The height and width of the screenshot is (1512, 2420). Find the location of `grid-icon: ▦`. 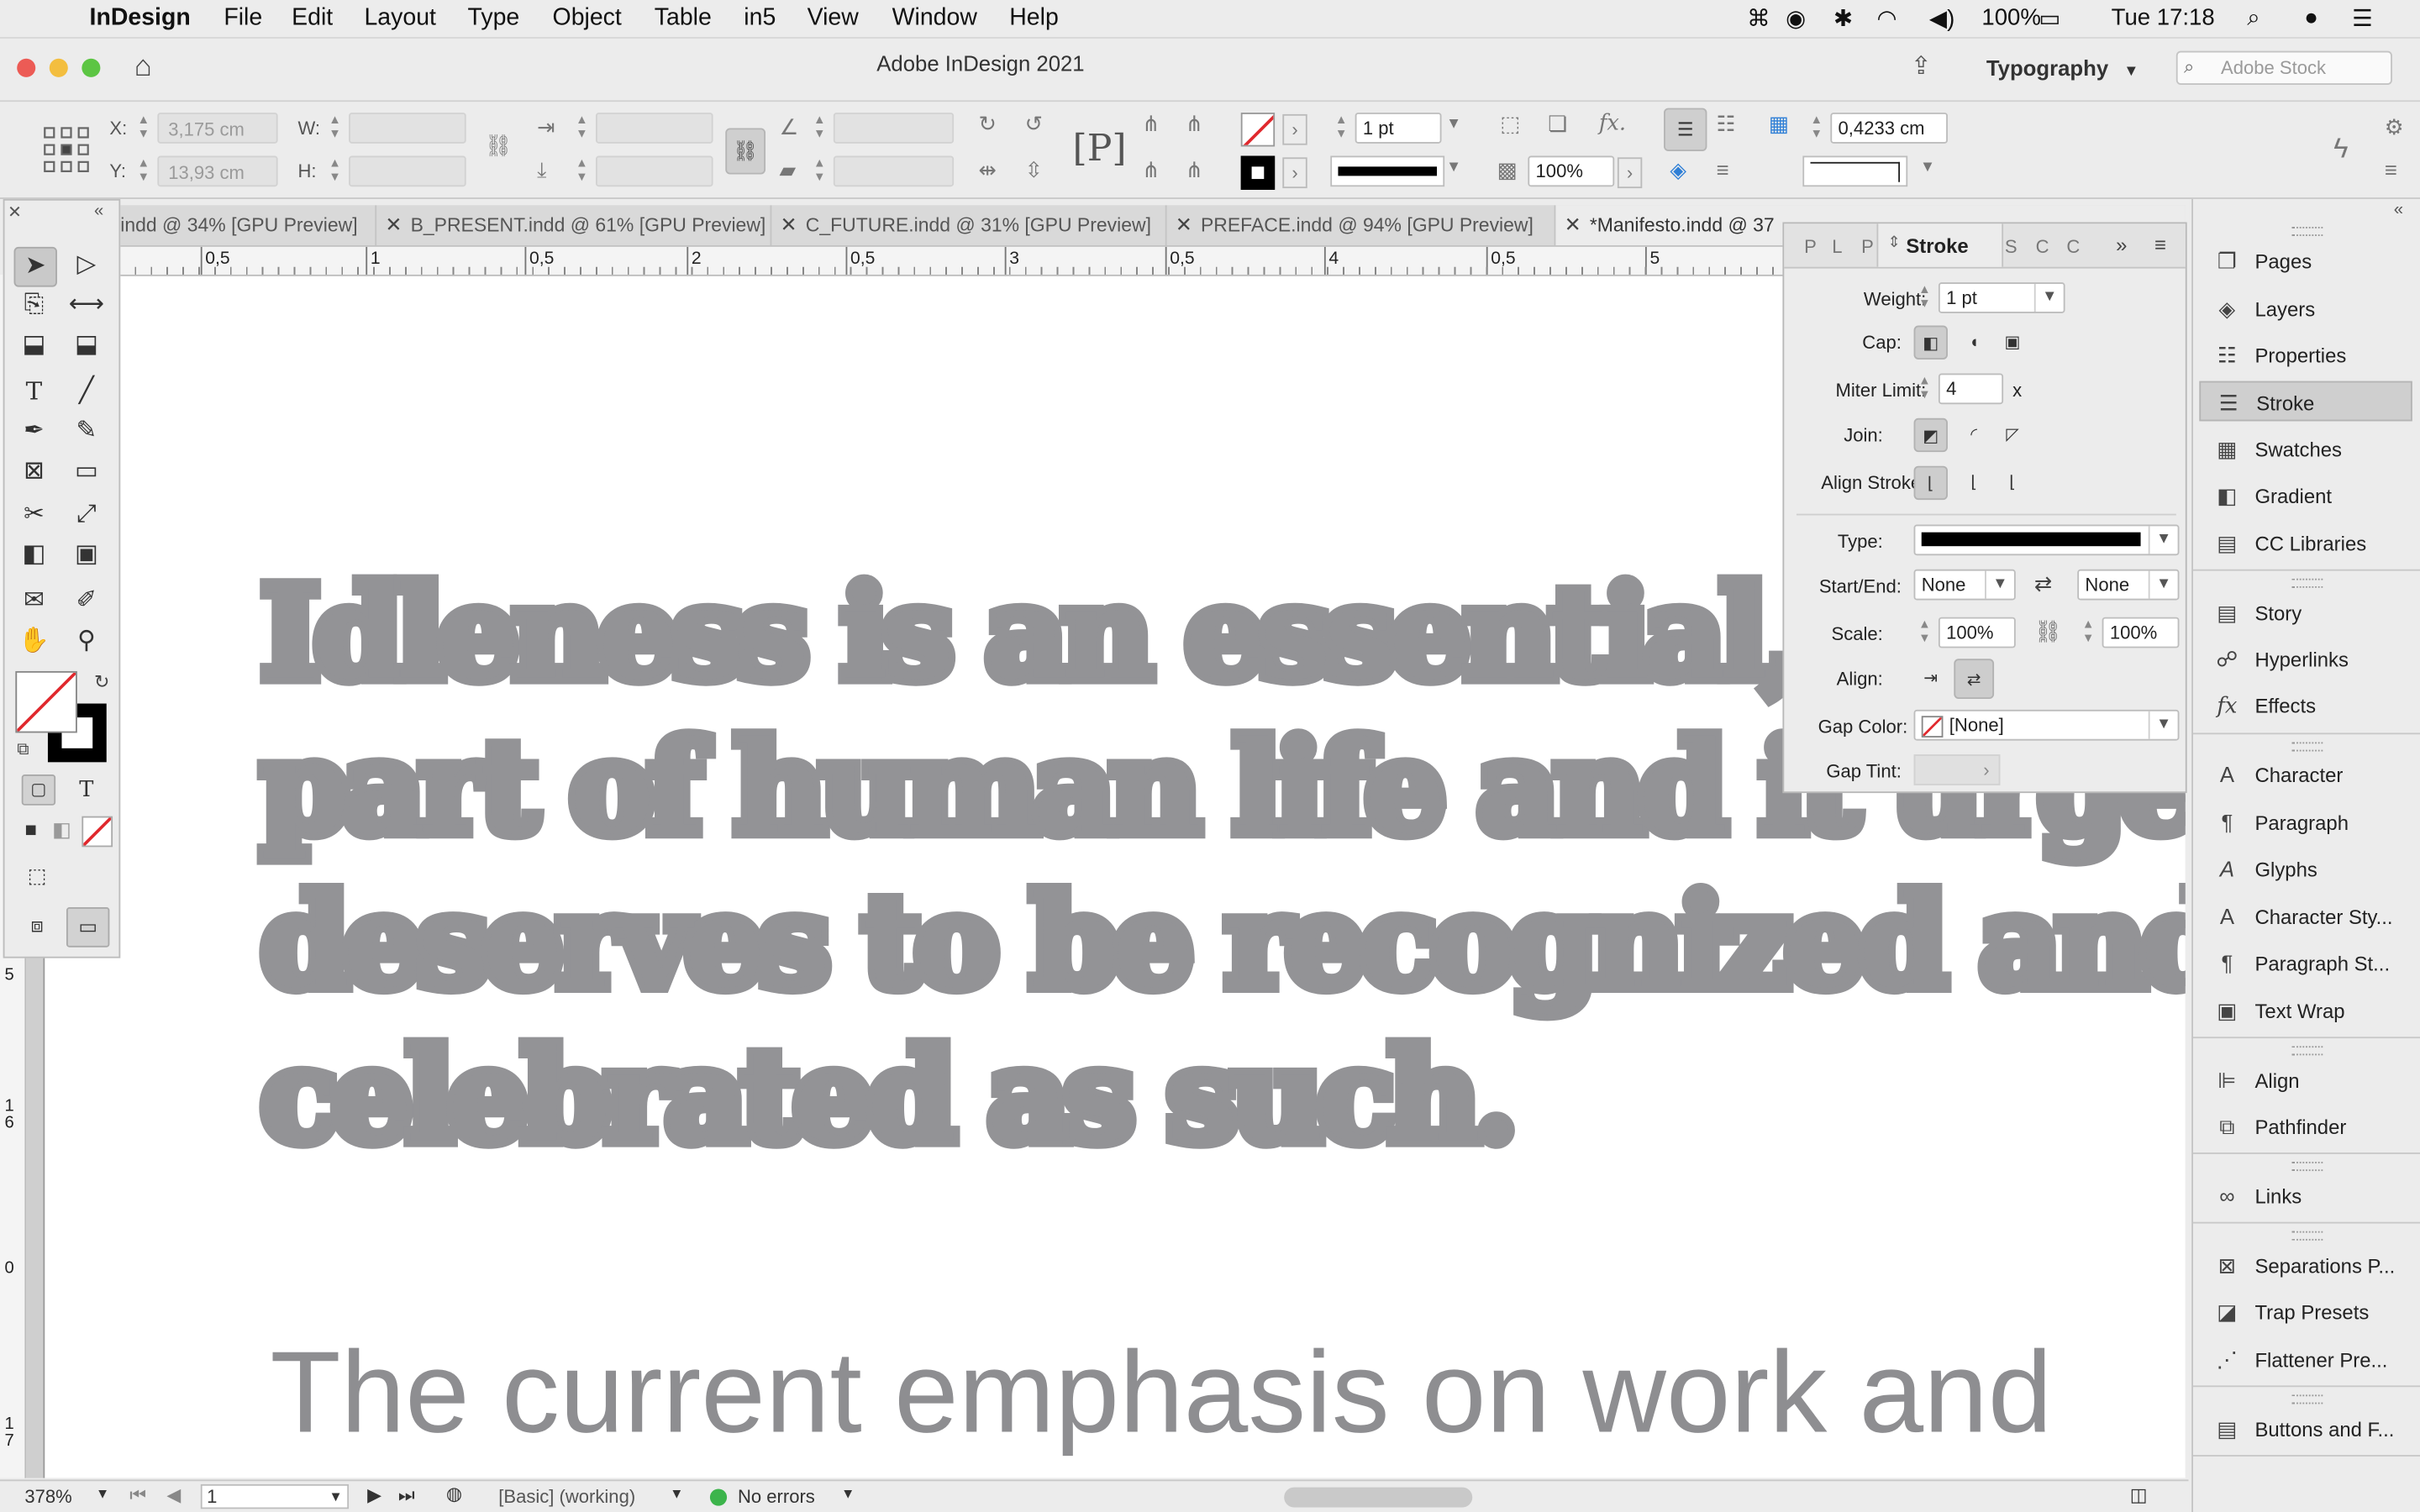

grid-icon: ▦ is located at coordinates (1779, 124).